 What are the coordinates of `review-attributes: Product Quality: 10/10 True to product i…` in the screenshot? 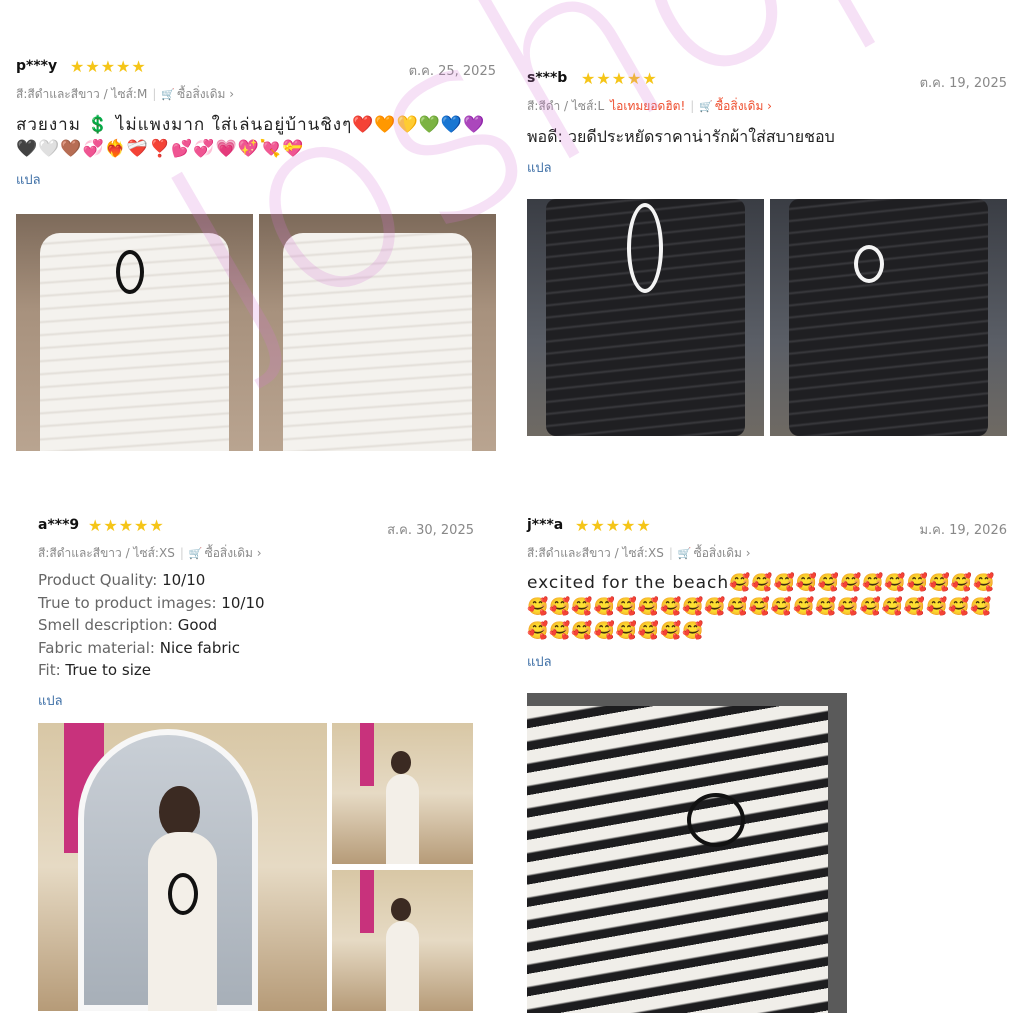 It's located at (256, 625).